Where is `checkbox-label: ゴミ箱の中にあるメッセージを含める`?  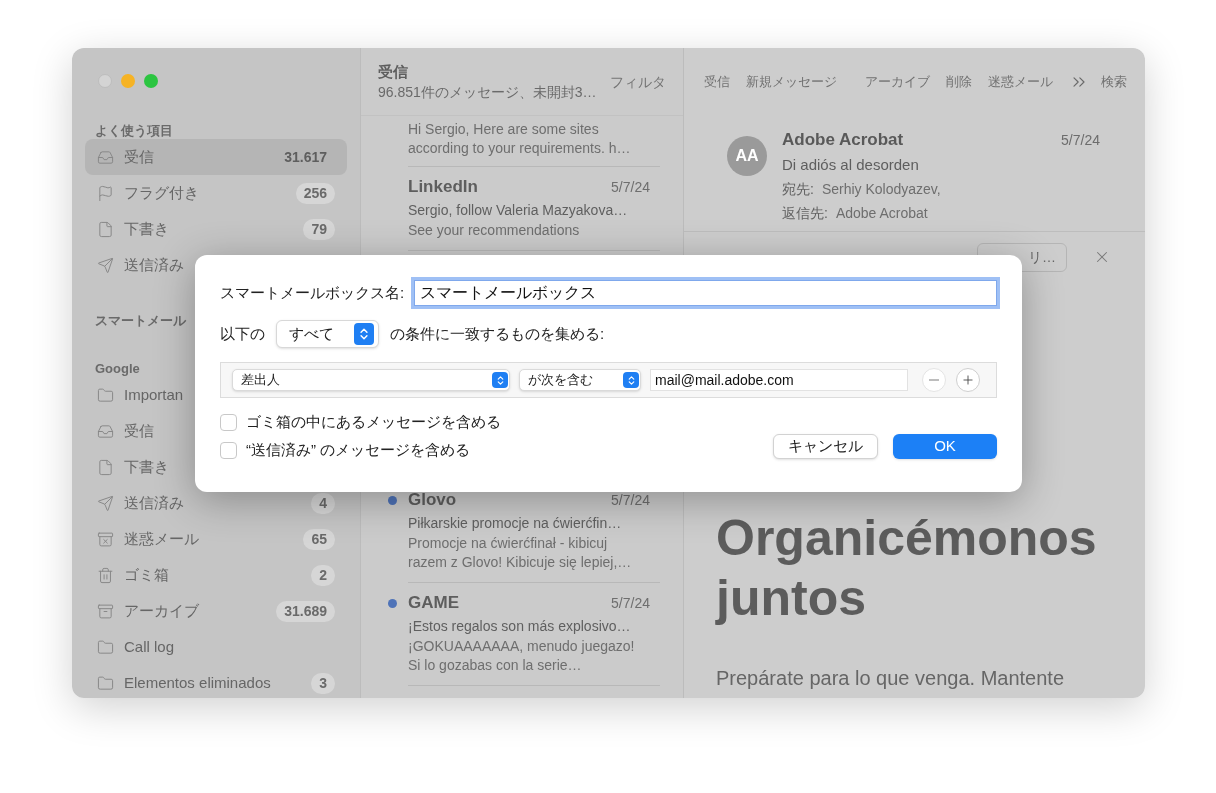 checkbox-label: ゴミ箱の中にあるメッセージを含める is located at coordinates (373, 421).